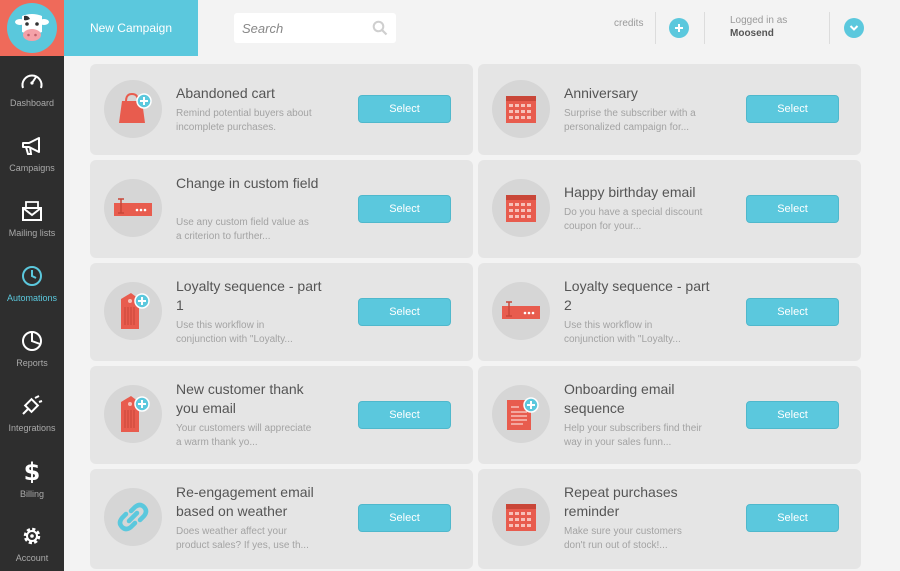 Image resolution: width=900 pixels, height=571 pixels. What do you see at coordinates (32, 362) in the screenshot?
I see `sidebar-item-label: Reports` at bounding box center [32, 362].